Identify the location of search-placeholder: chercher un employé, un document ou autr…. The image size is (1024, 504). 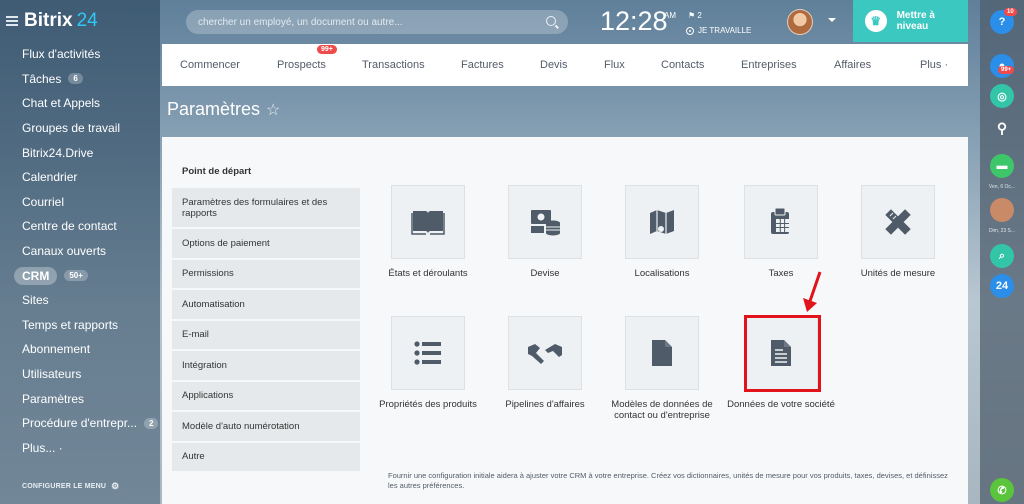
(300, 22).